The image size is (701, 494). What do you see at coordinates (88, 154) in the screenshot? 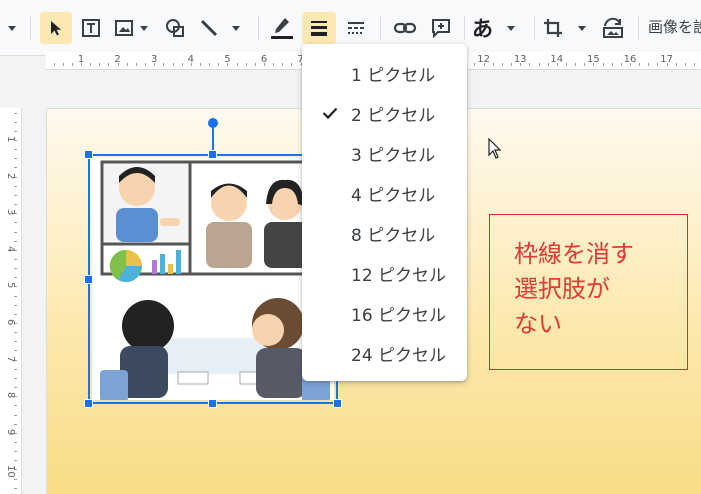
I see `resize-handle-top-left` at bounding box center [88, 154].